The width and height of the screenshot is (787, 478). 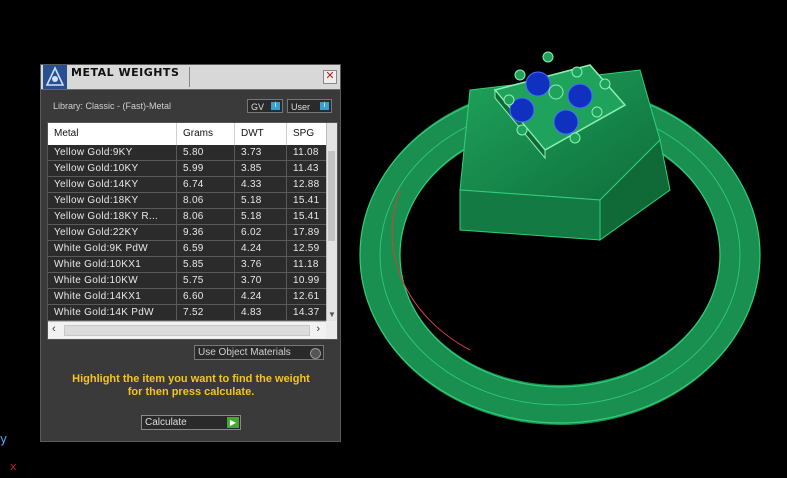 I want to click on cell-metal: White Gold:10KW, so click(x=112, y=281).